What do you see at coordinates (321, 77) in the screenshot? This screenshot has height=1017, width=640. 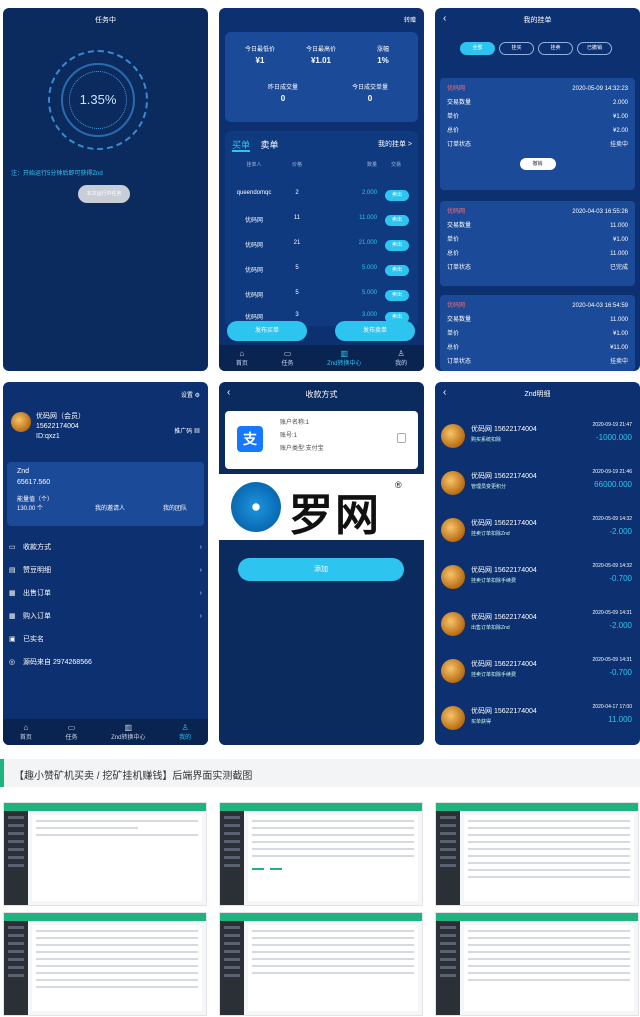 I see `stats-panel: 今日最低价 ¥1 今日最高价 ¥1.01 涨幅 1% 昨日成交量 0 今日成交单量 0` at bounding box center [321, 77].